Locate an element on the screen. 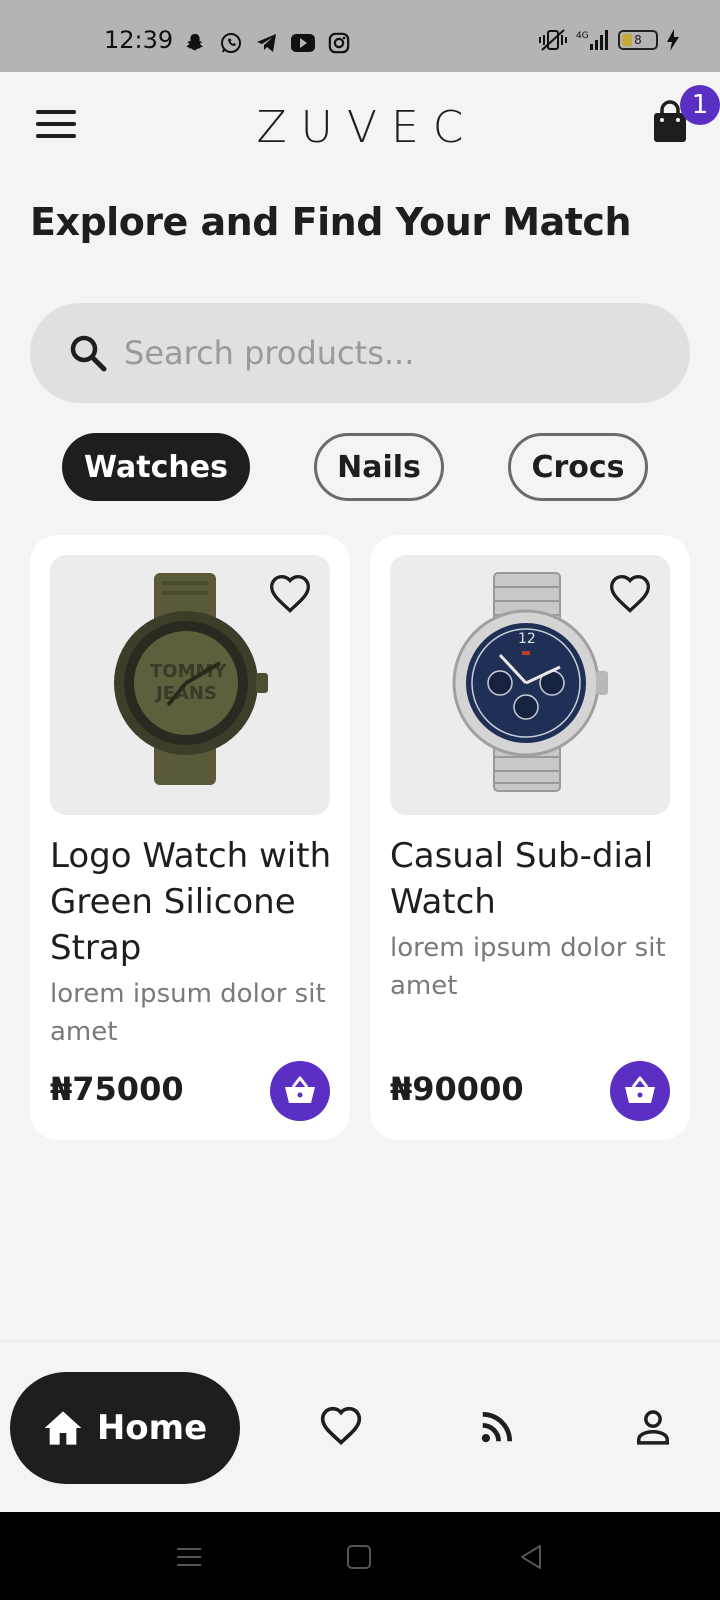  nav-profile is located at coordinates (653, 1427).